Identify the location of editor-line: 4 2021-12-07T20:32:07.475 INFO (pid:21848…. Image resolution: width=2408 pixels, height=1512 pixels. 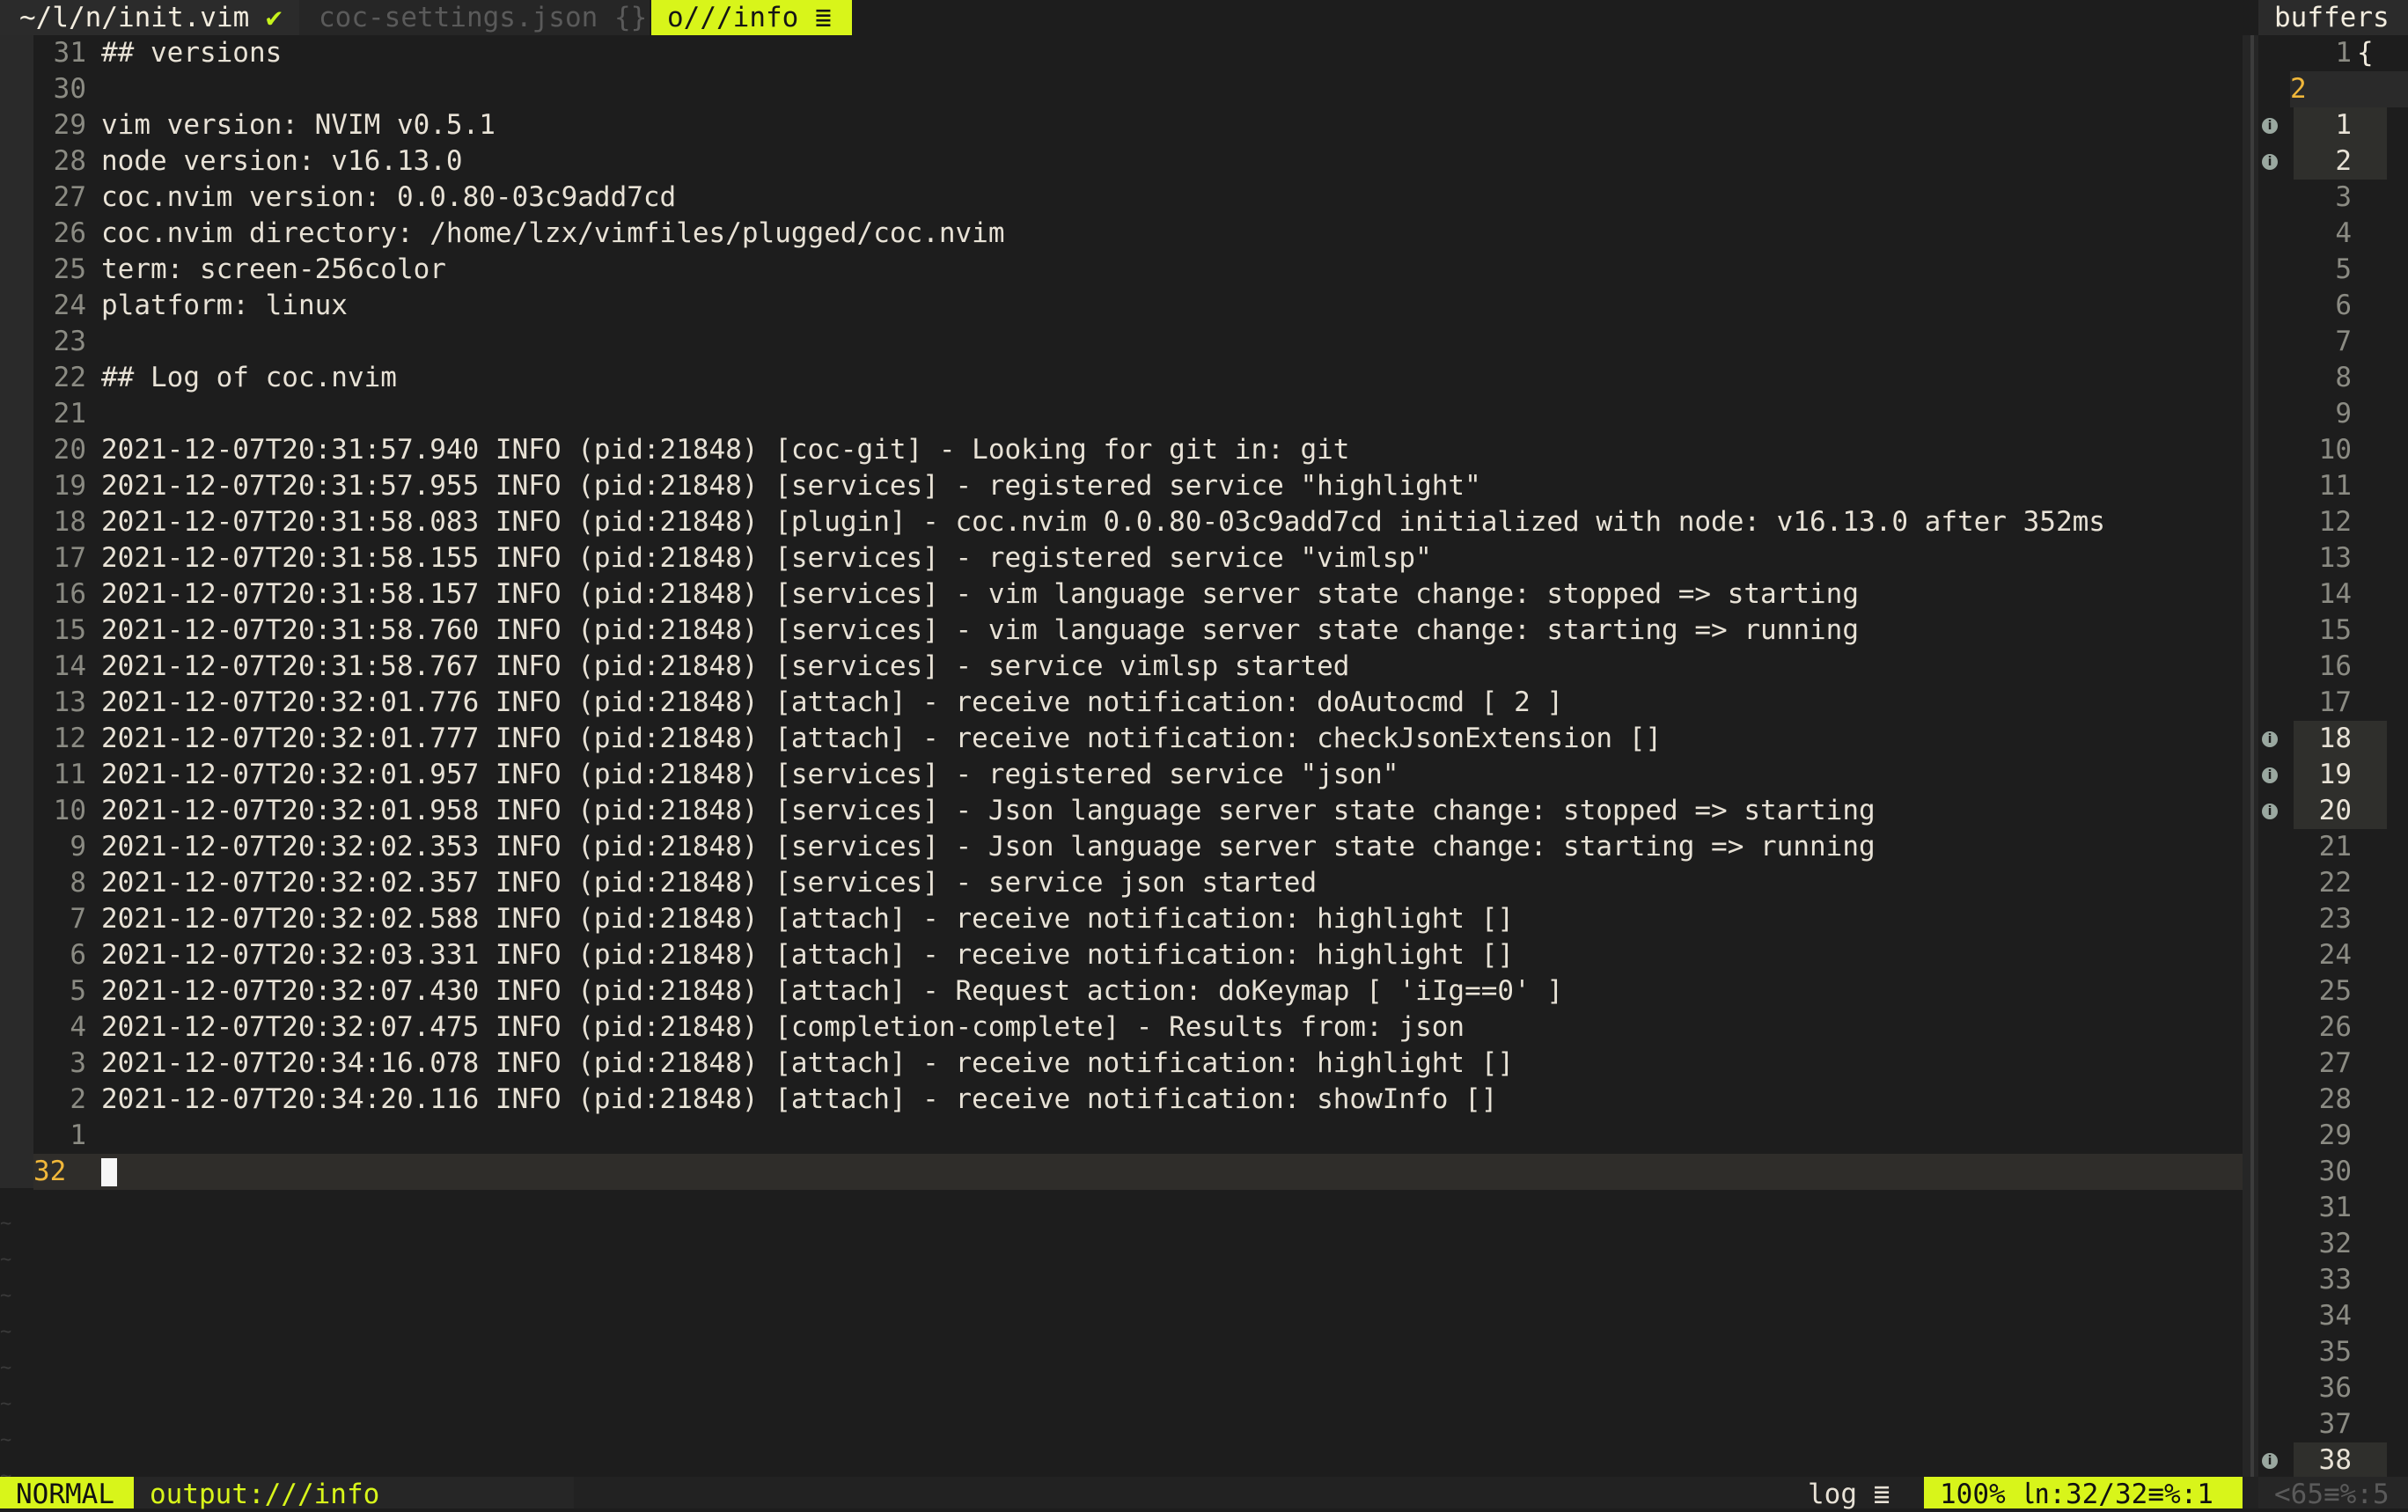
(1138, 1028).